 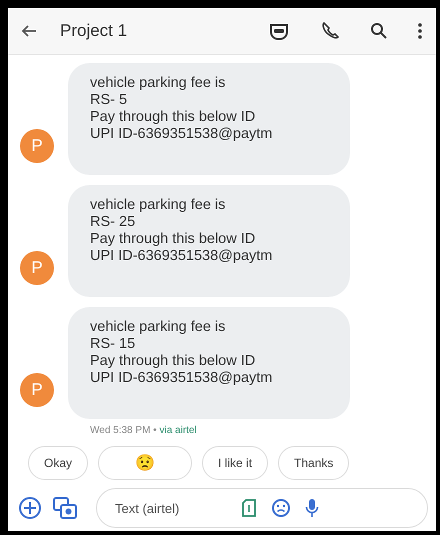 What do you see at coordinates (209, 363) in the screenshot?
I see `message-bubble: vehicle parking fee is RS- 15 Pay through this below ID UPI ID-6369351538@paytm` at bounding box center [209, 363].